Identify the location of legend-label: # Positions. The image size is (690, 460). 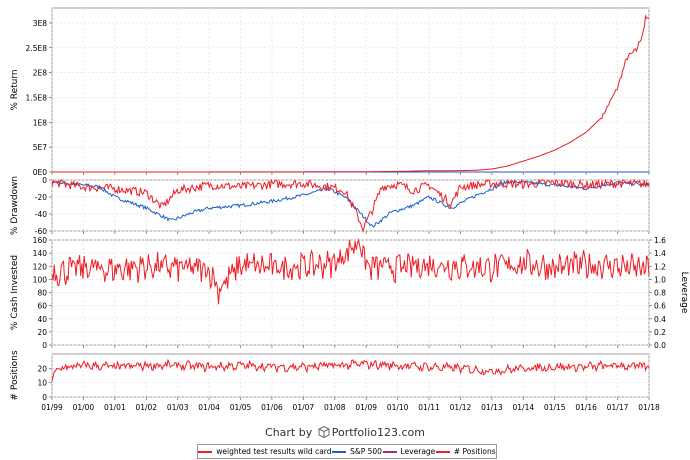
(474, 451).